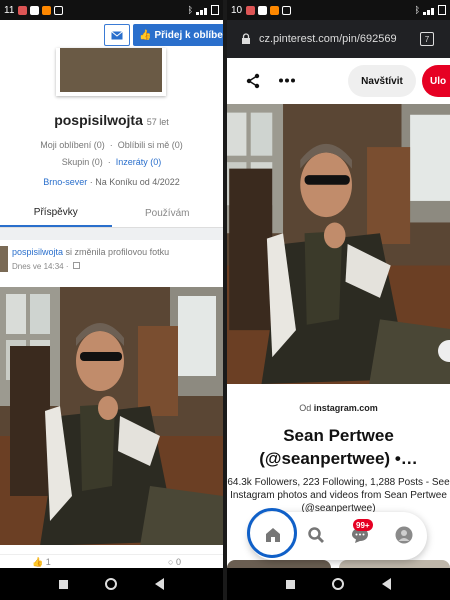 The image size is (450, 600). What do you see at coordinates (338, 81) in the screenshot?
I see `pin-actions-bar: Navštívit Ulo` at bounding box center [338, 81].